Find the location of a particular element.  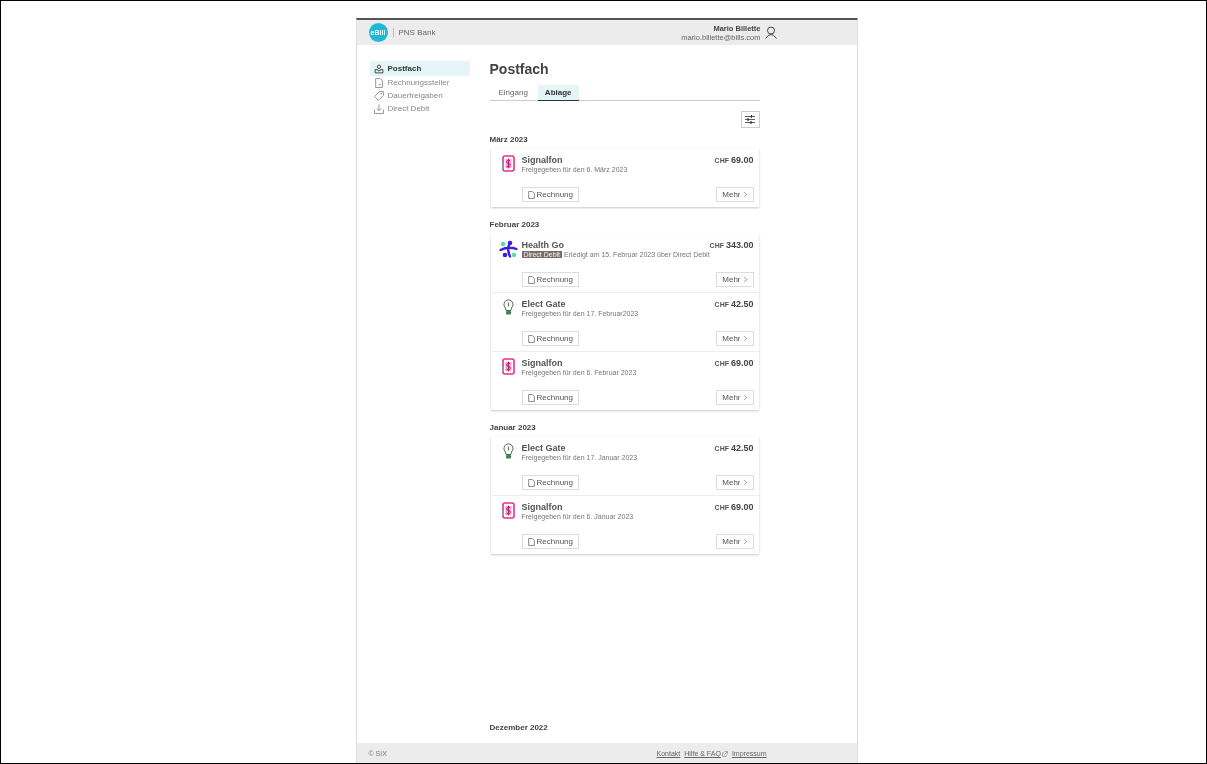

month-heading: Februar 2023 is located at coordinates (515, 224).